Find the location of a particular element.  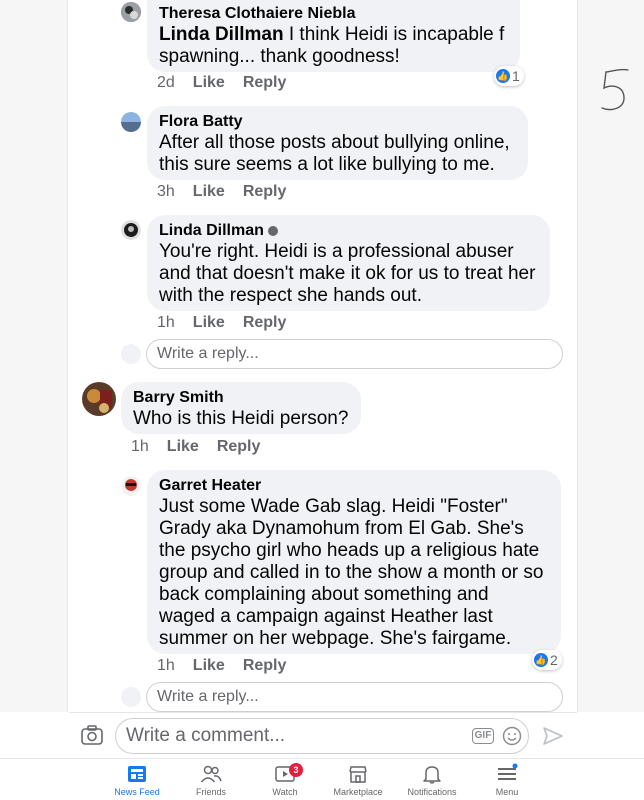

tab-label: Notifications is located at coordinates (432, 792).